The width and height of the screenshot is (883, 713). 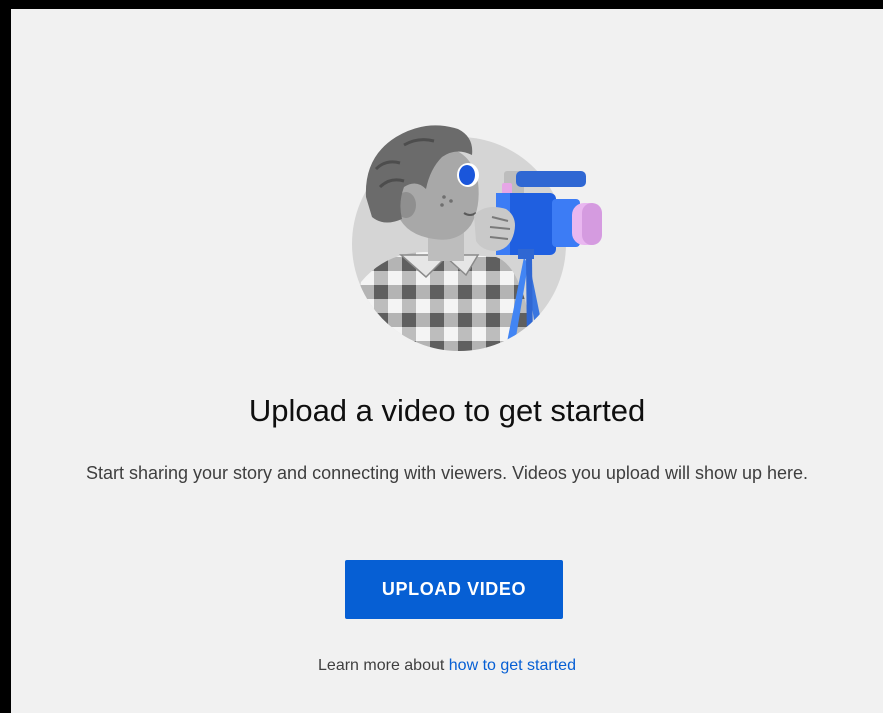 I want to click on upload-video-button: UPLOAD VIDEO, so click(x=454, y=589).